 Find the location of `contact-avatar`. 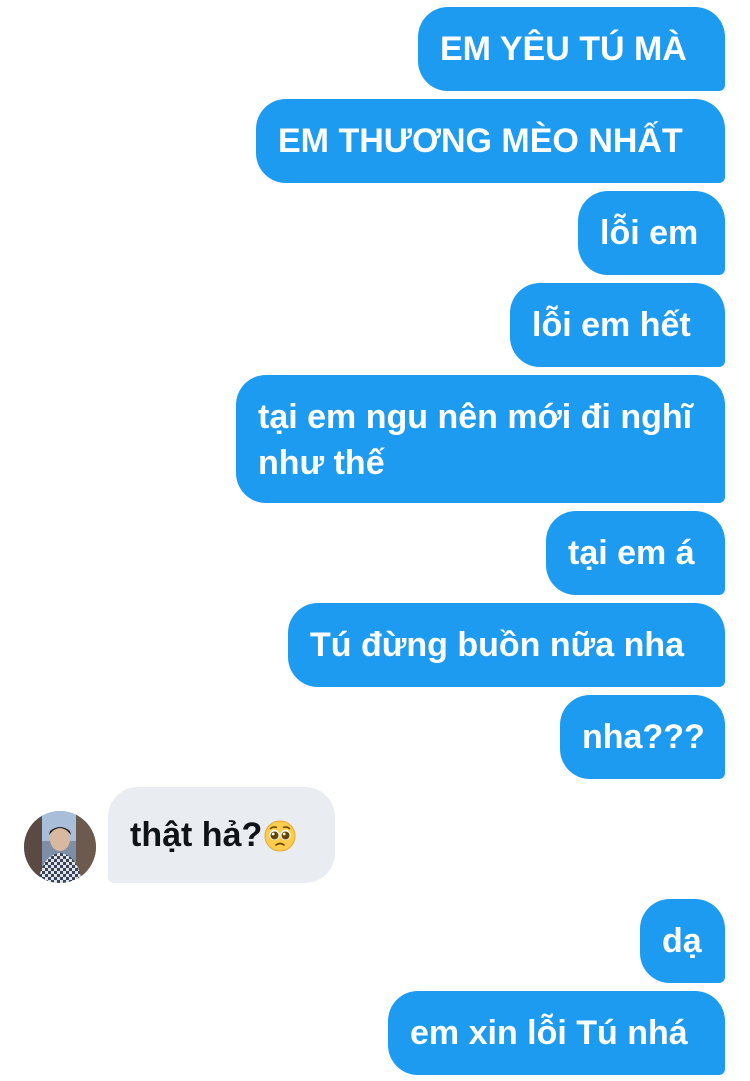

contact-avatar is located at coordinates (60, 847).